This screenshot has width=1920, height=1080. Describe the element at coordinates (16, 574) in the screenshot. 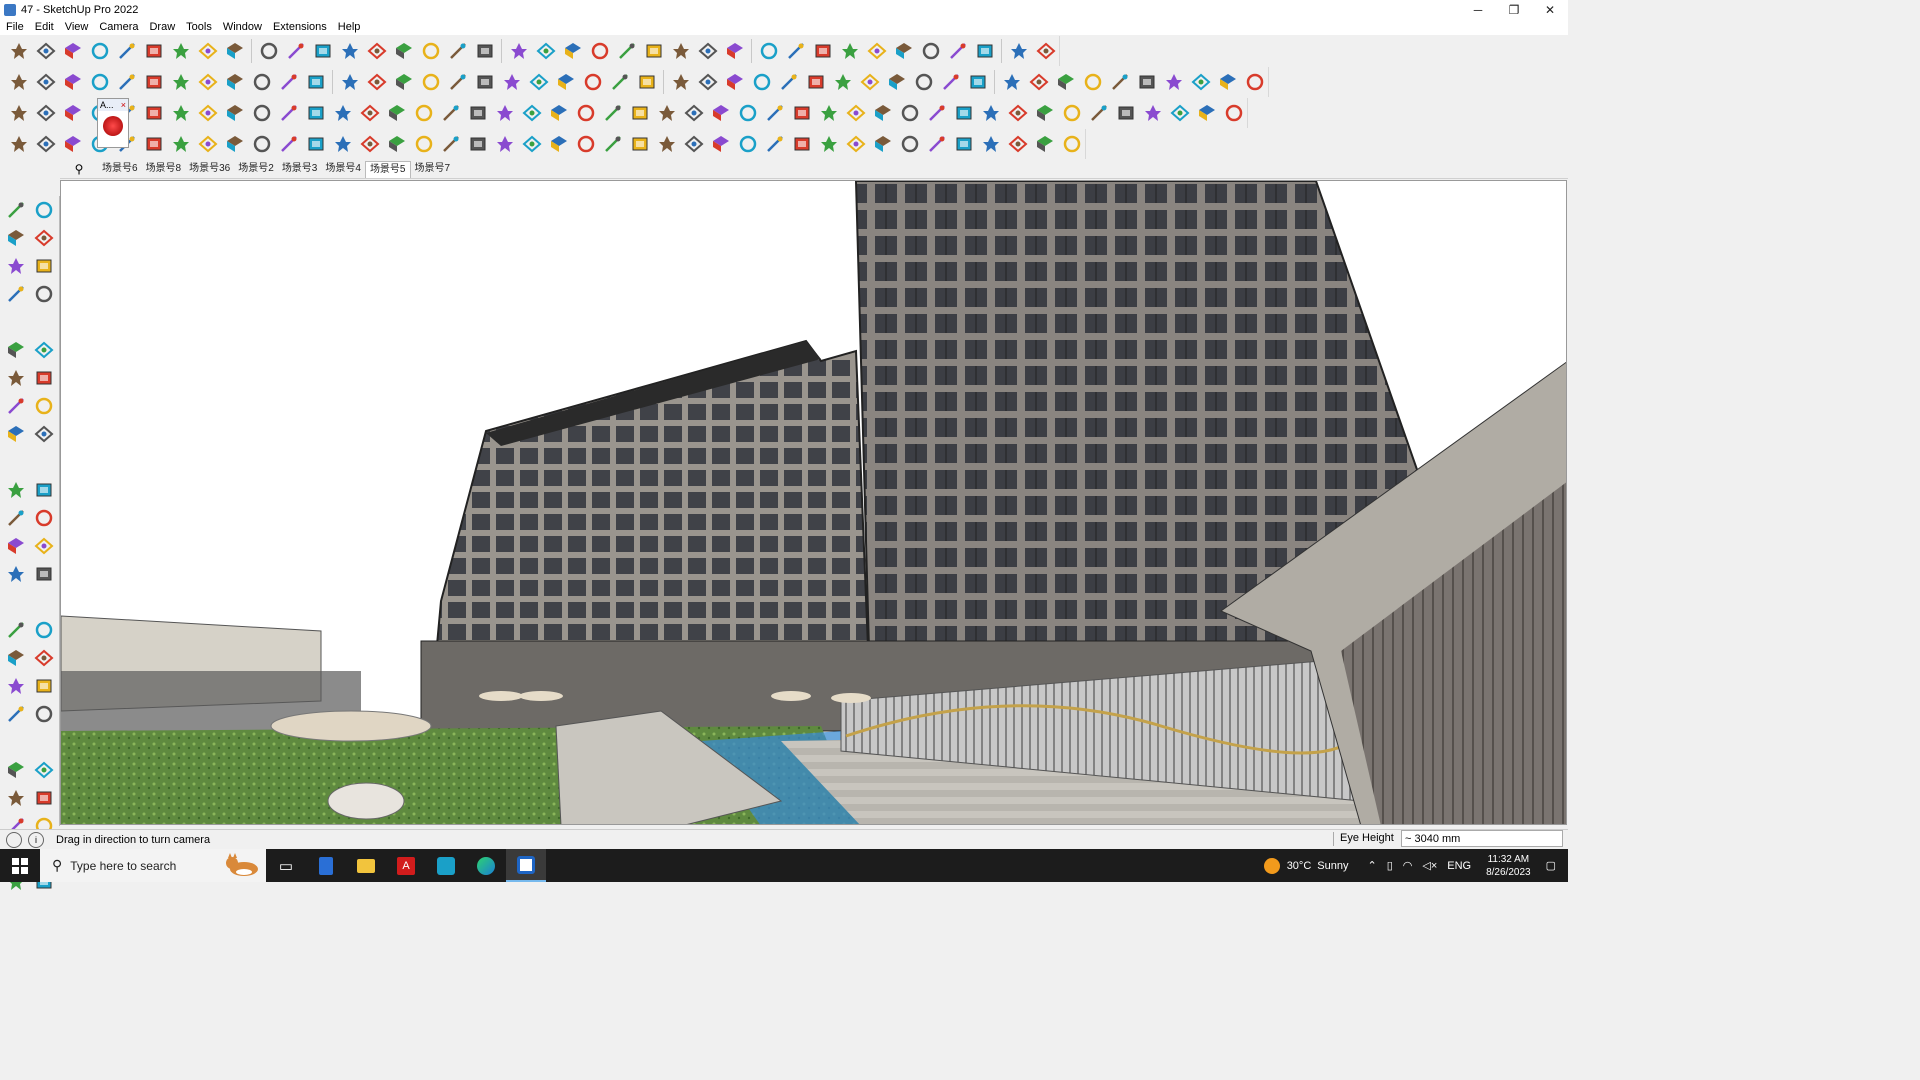

I see `tape-tool-icon` at that location.